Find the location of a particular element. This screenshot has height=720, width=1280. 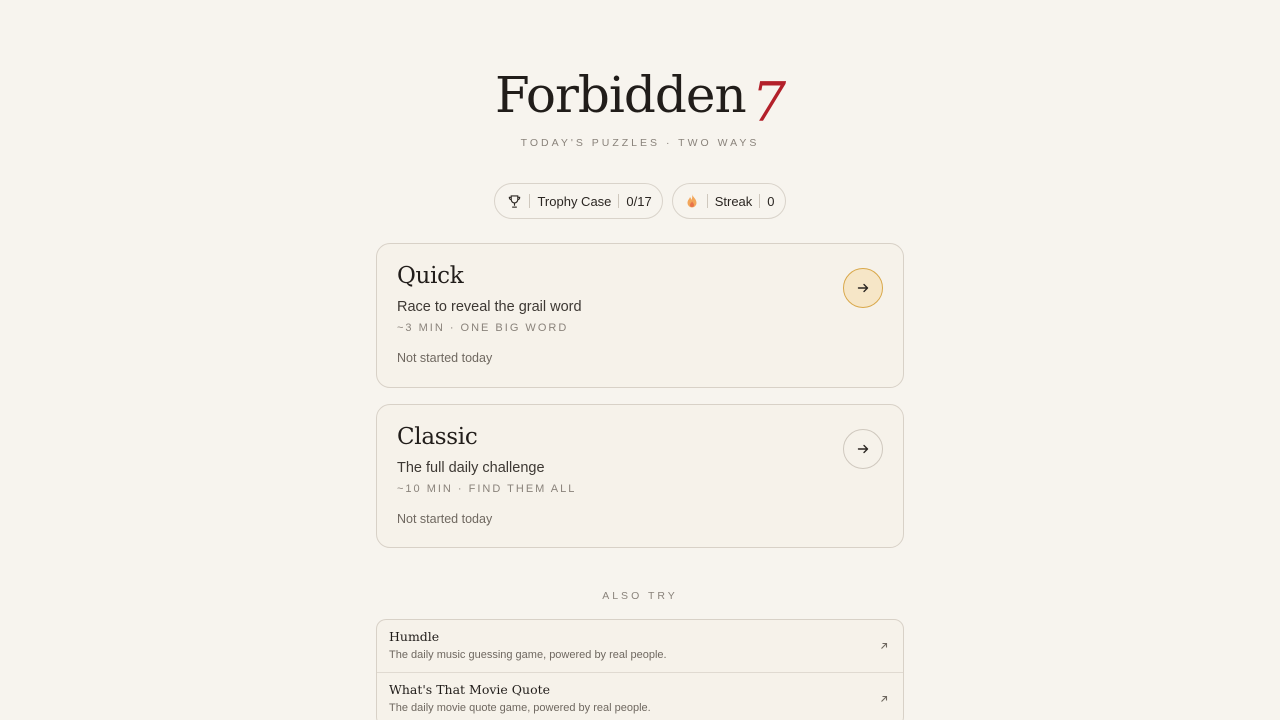

game-title: Humdle is located at coordinates (414, 636).